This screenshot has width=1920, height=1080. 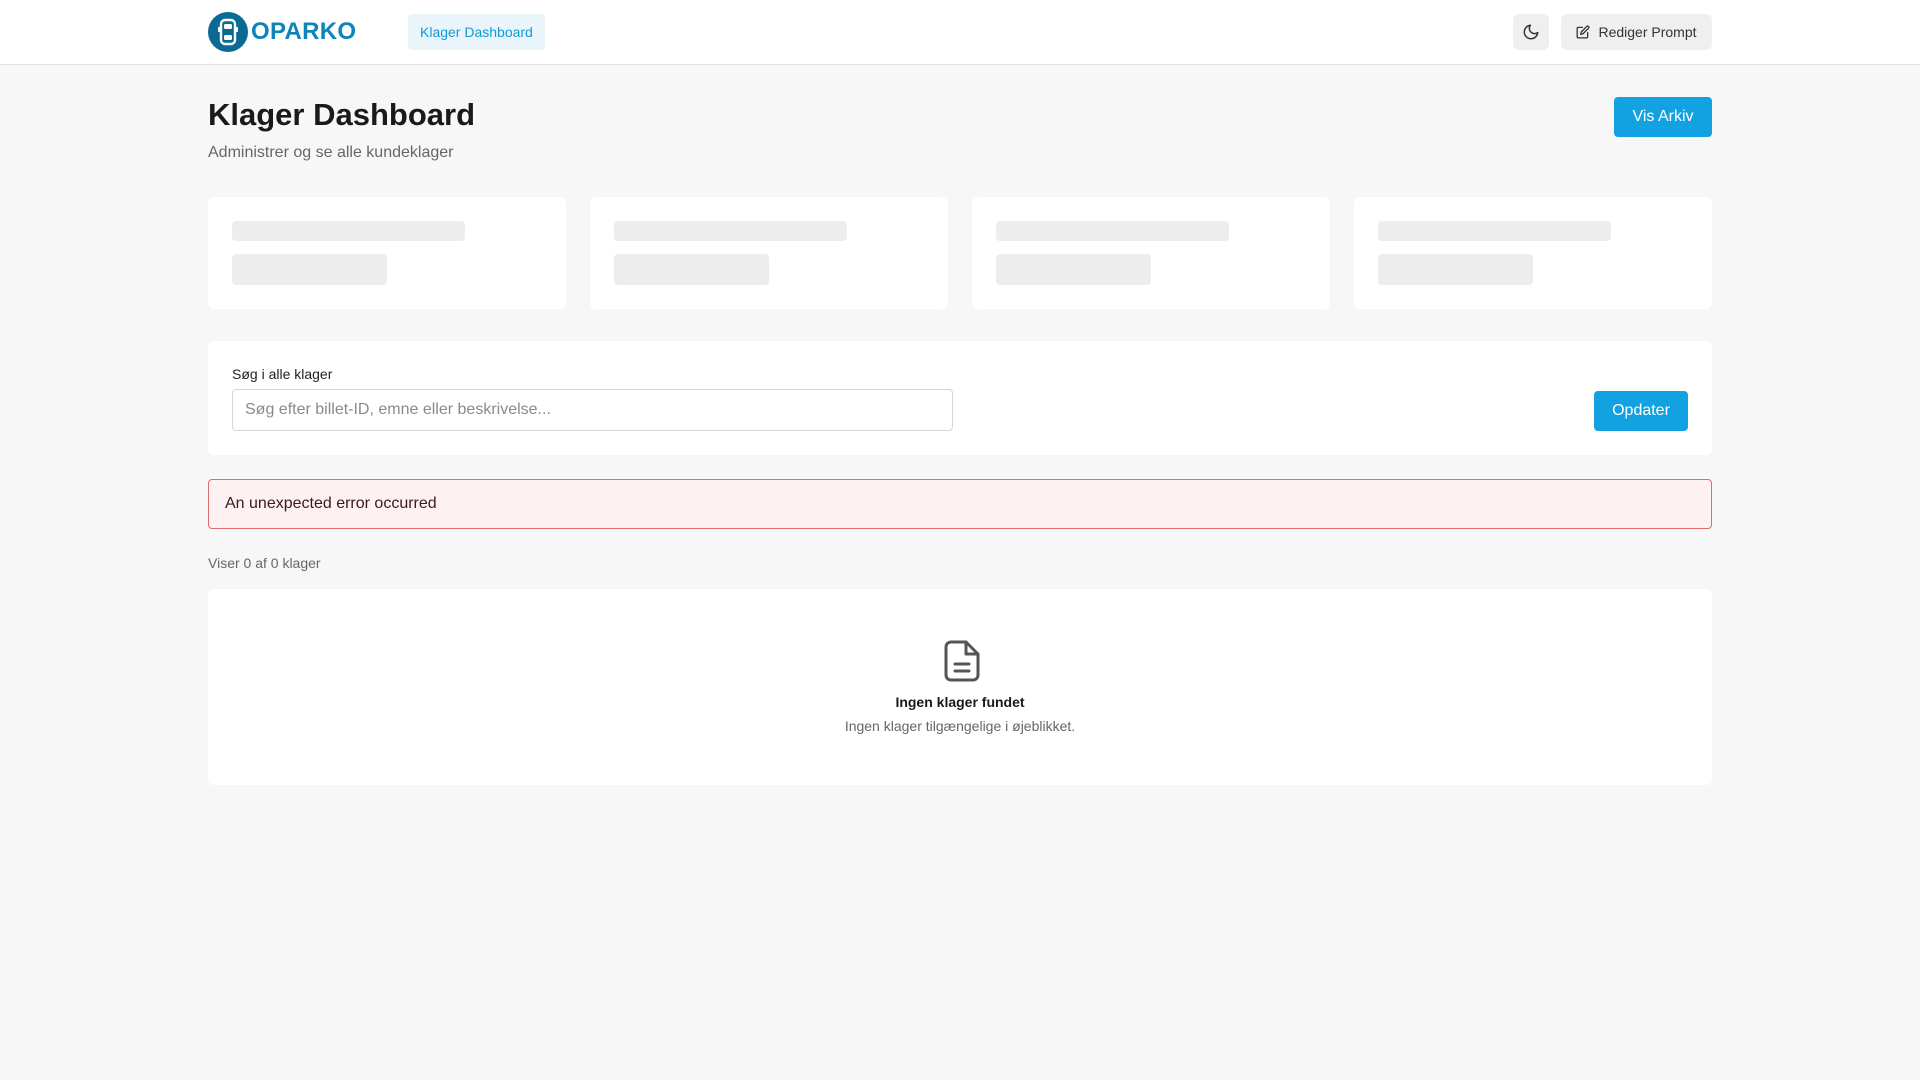 What do you see at coordinates (331, 152) in the screenshot?
I see `page-subtitle: Administrer og se alle kundeklager` at bounding box center [331, 152].